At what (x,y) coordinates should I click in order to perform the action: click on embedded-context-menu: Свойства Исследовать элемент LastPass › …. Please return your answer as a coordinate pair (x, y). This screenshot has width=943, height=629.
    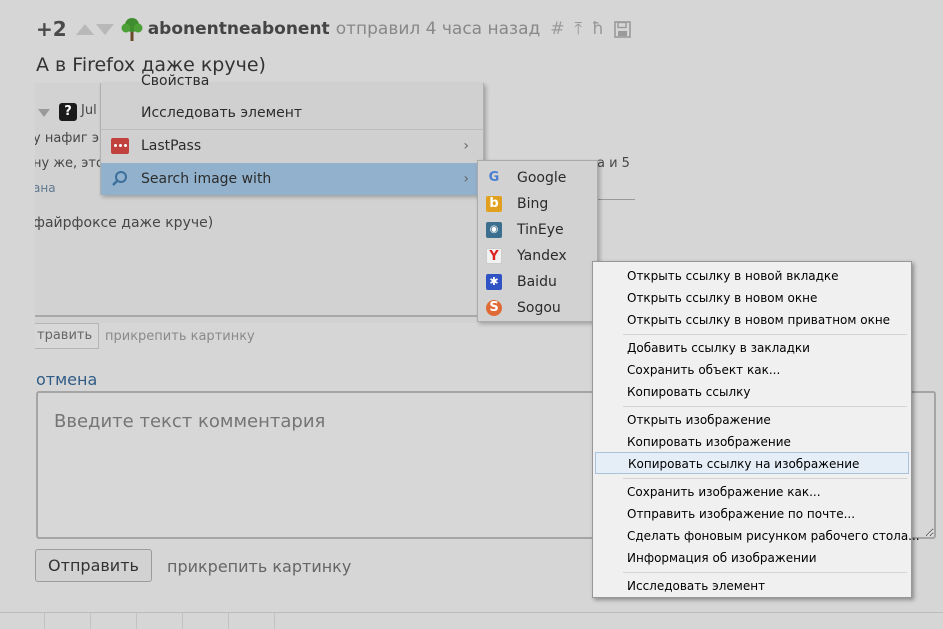
    Looking at the image, I should click on (292, 134).